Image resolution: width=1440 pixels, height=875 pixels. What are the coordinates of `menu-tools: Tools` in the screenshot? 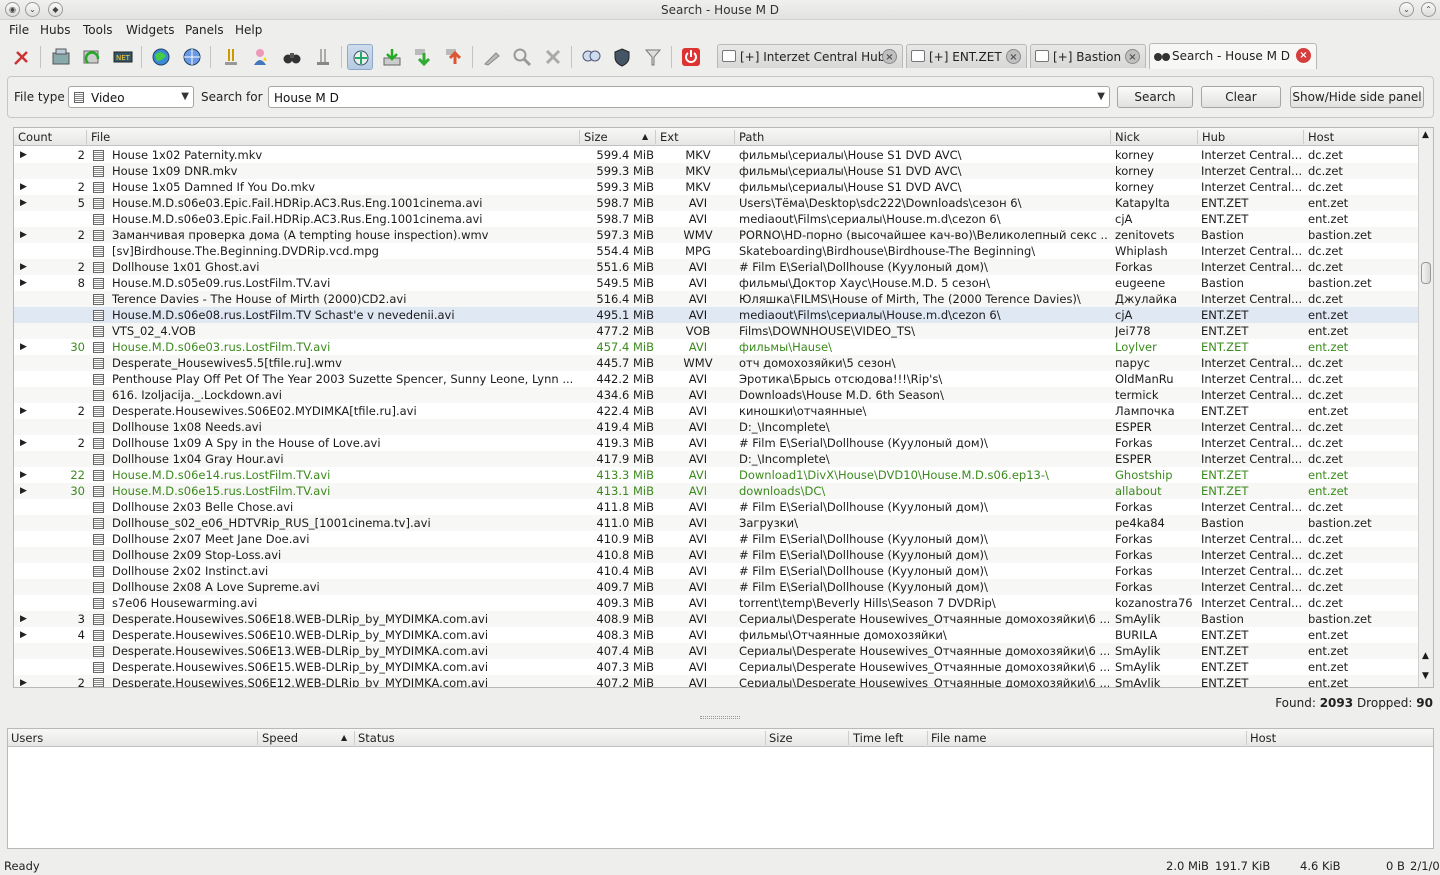 It's located at (98, 30).